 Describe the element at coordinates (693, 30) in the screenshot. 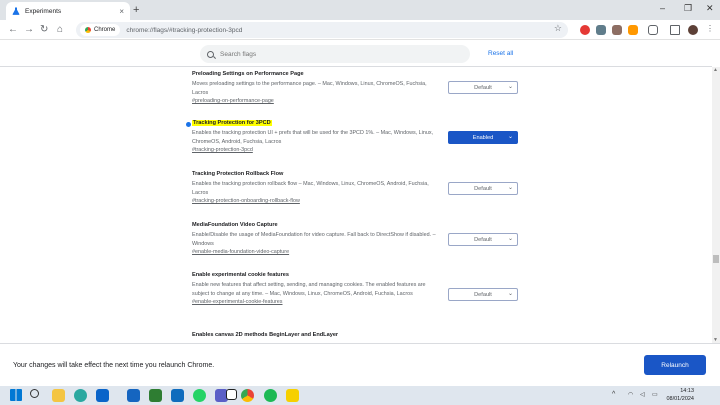

I see `avatar` at that location.